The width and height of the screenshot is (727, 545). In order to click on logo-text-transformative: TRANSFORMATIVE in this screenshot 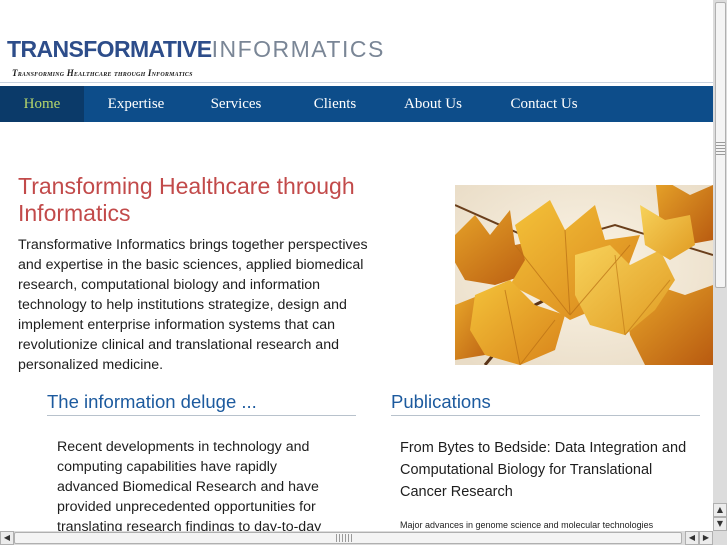, I will do `click(109, 49)`.